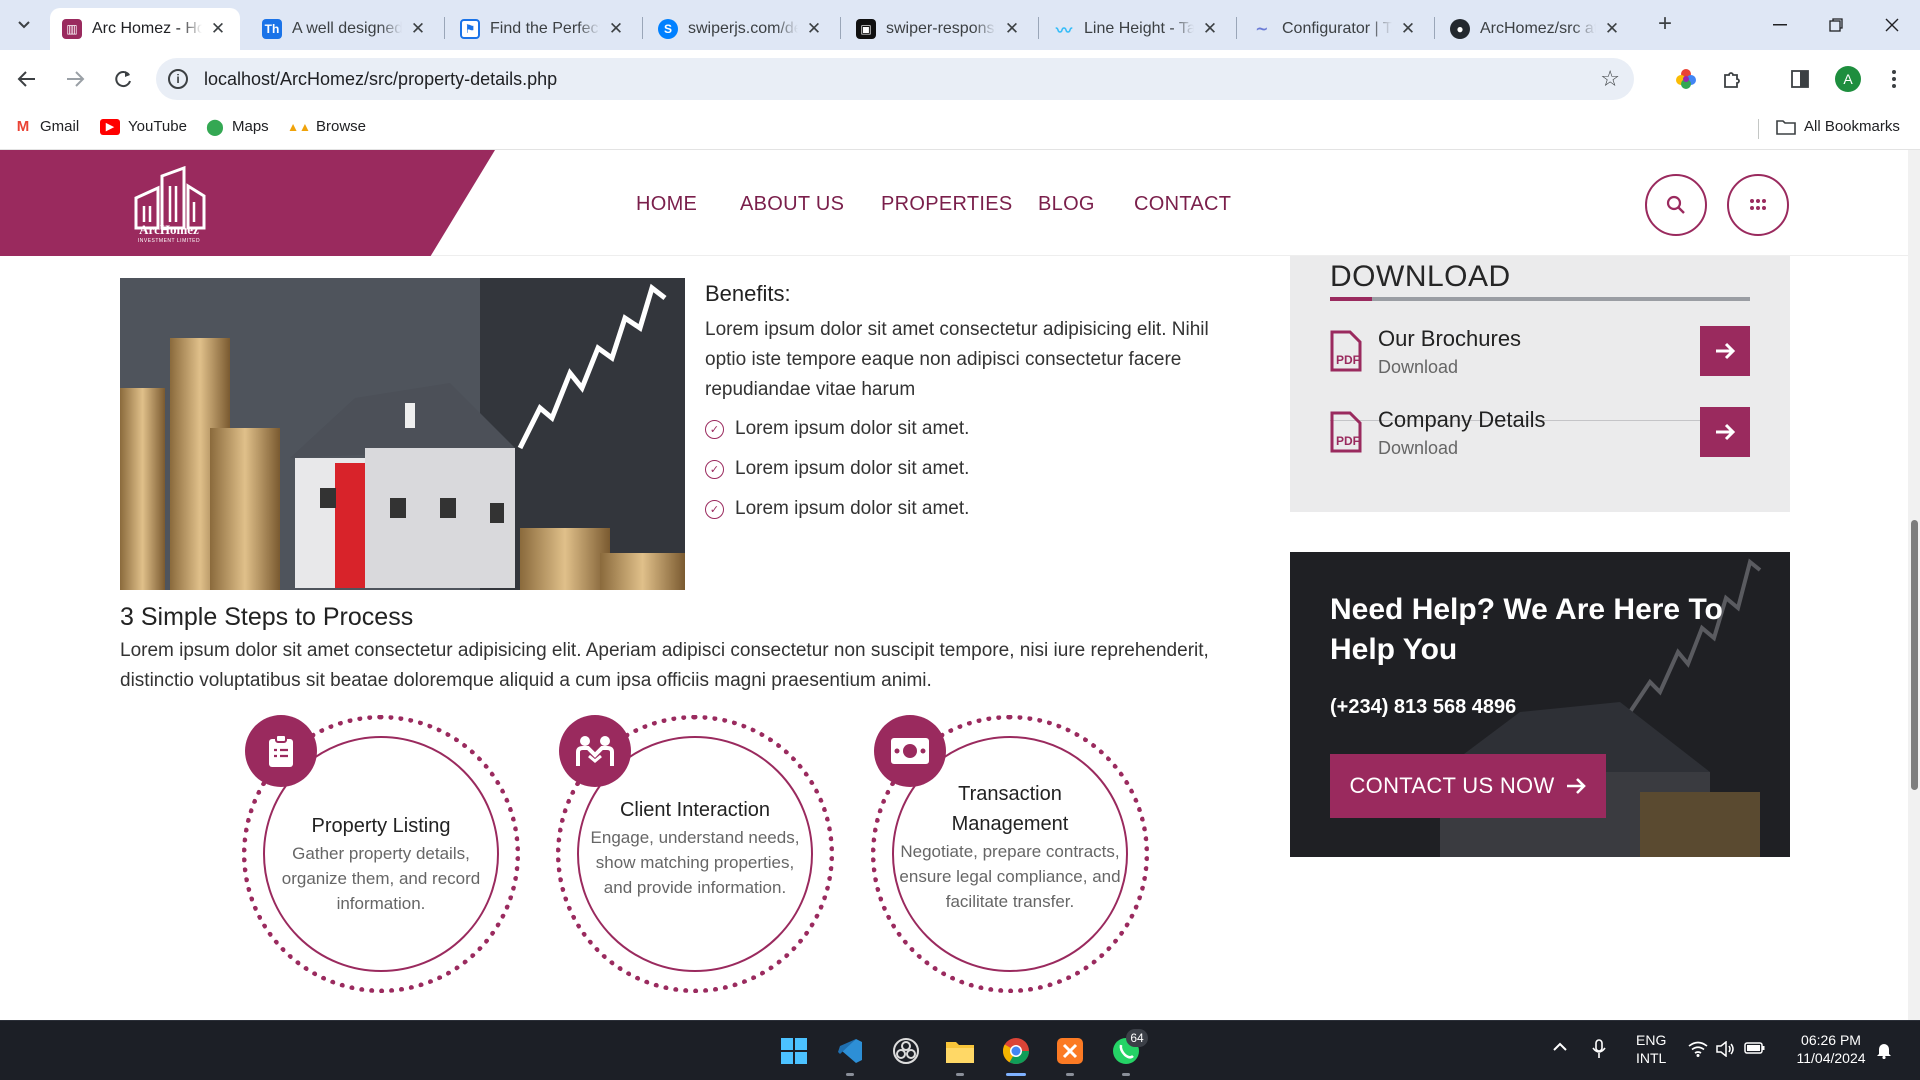 This screenshot has height=1080, width=1920. Describe the element at coordinates (169, 241) in the screenshot. I see `logo-subtitle: INVESTMENT LIMITED` at that location.